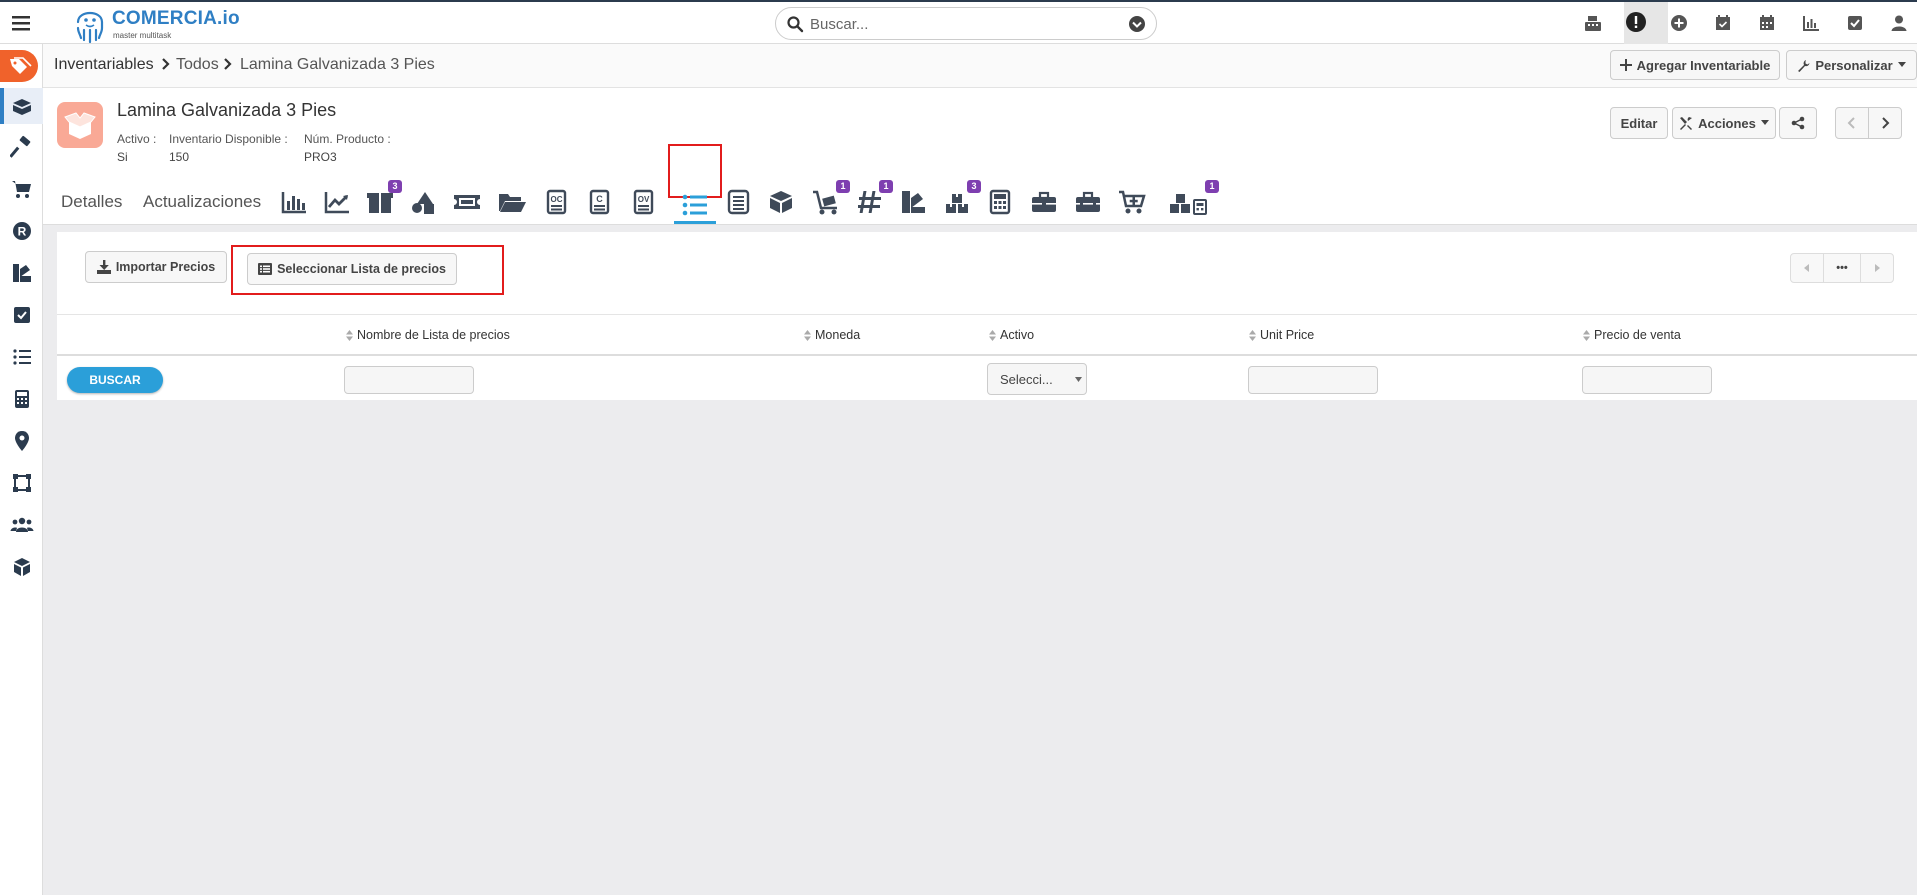 This screenshot has height=895, width=1917. I want to click on pager-more-button: •••, so click(1842, 268).